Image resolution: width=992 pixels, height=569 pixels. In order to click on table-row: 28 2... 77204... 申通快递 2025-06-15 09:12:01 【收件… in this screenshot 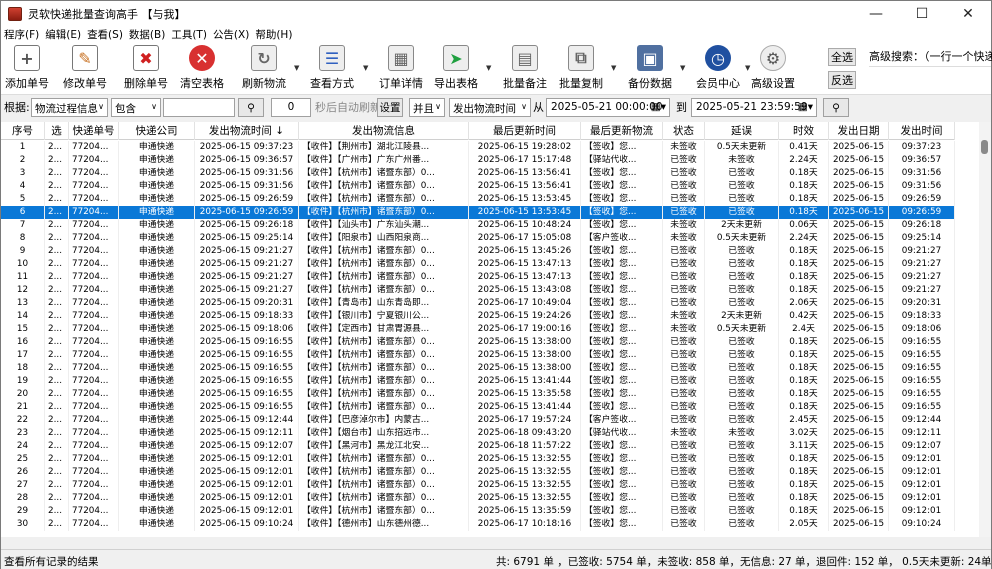, I will do `click(478, 498)`.